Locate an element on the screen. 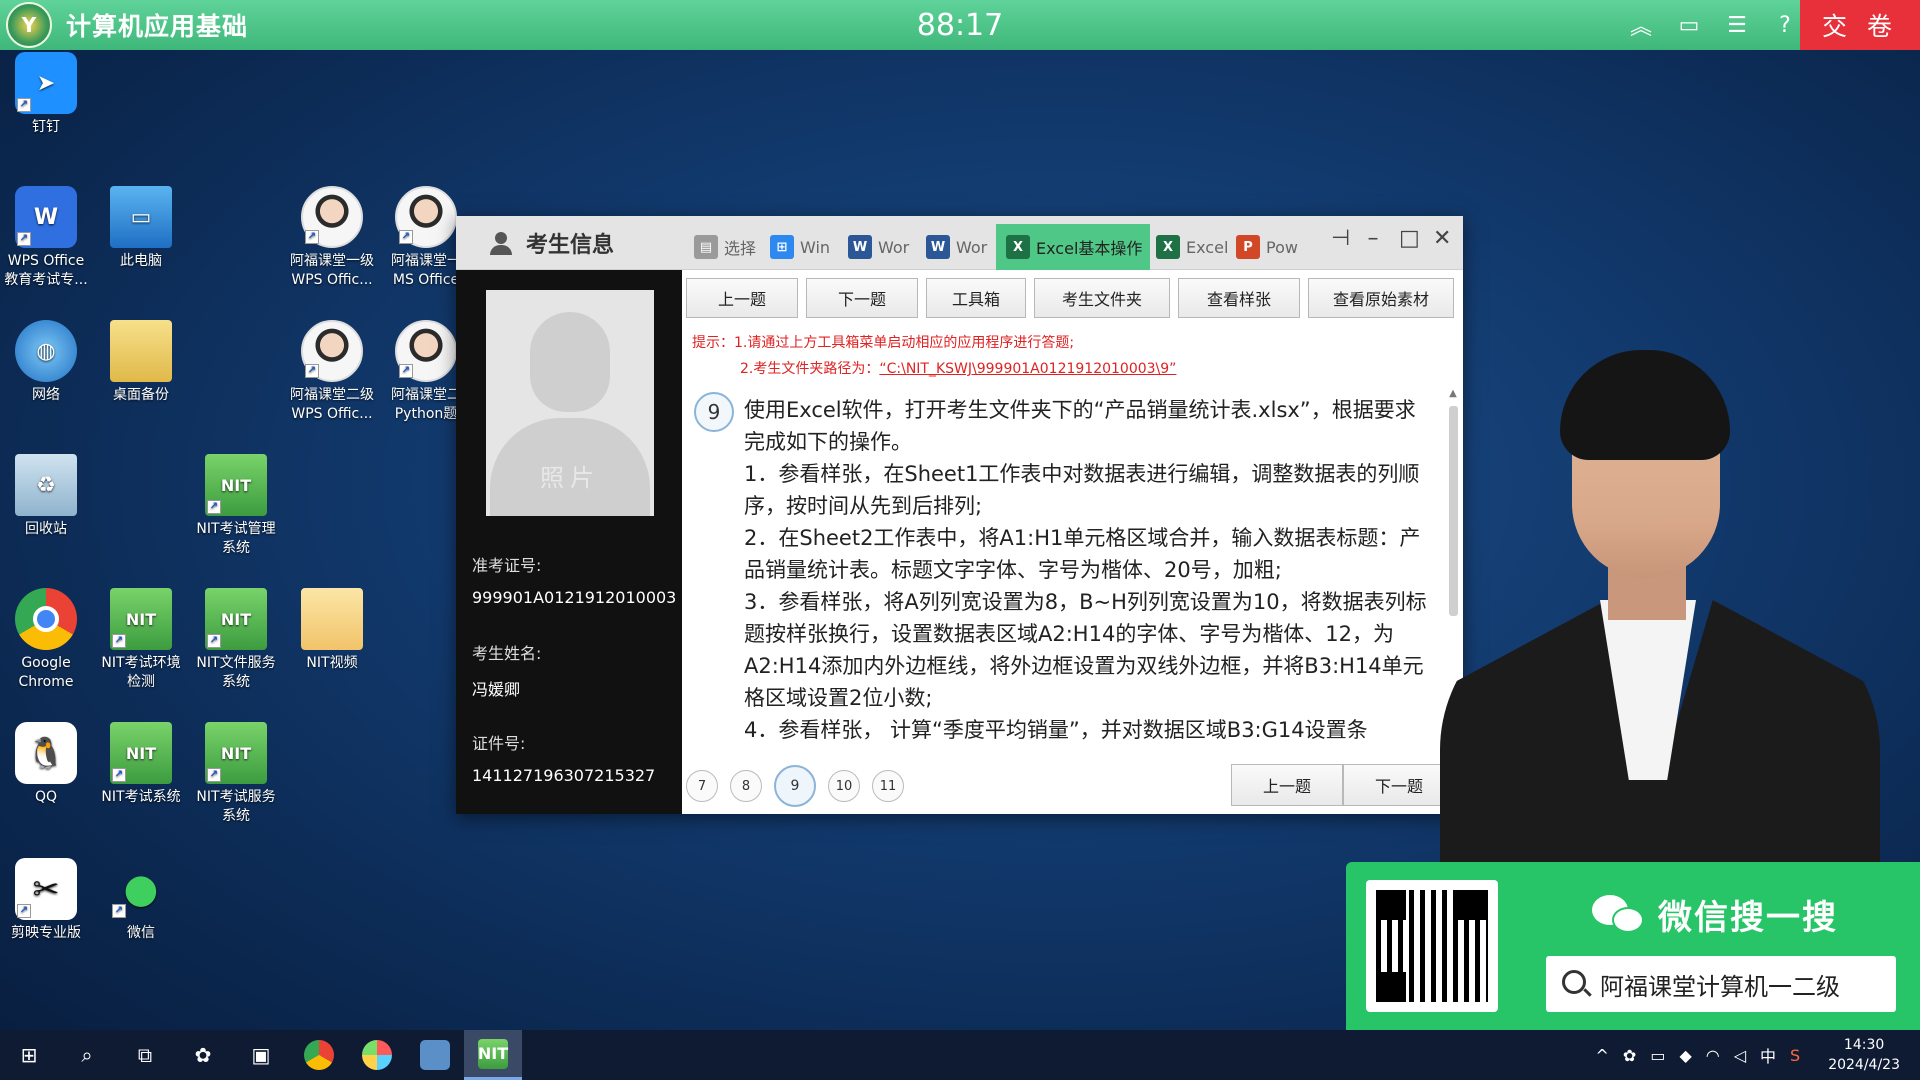  word-icon: W is located at coordinates (938, 247).